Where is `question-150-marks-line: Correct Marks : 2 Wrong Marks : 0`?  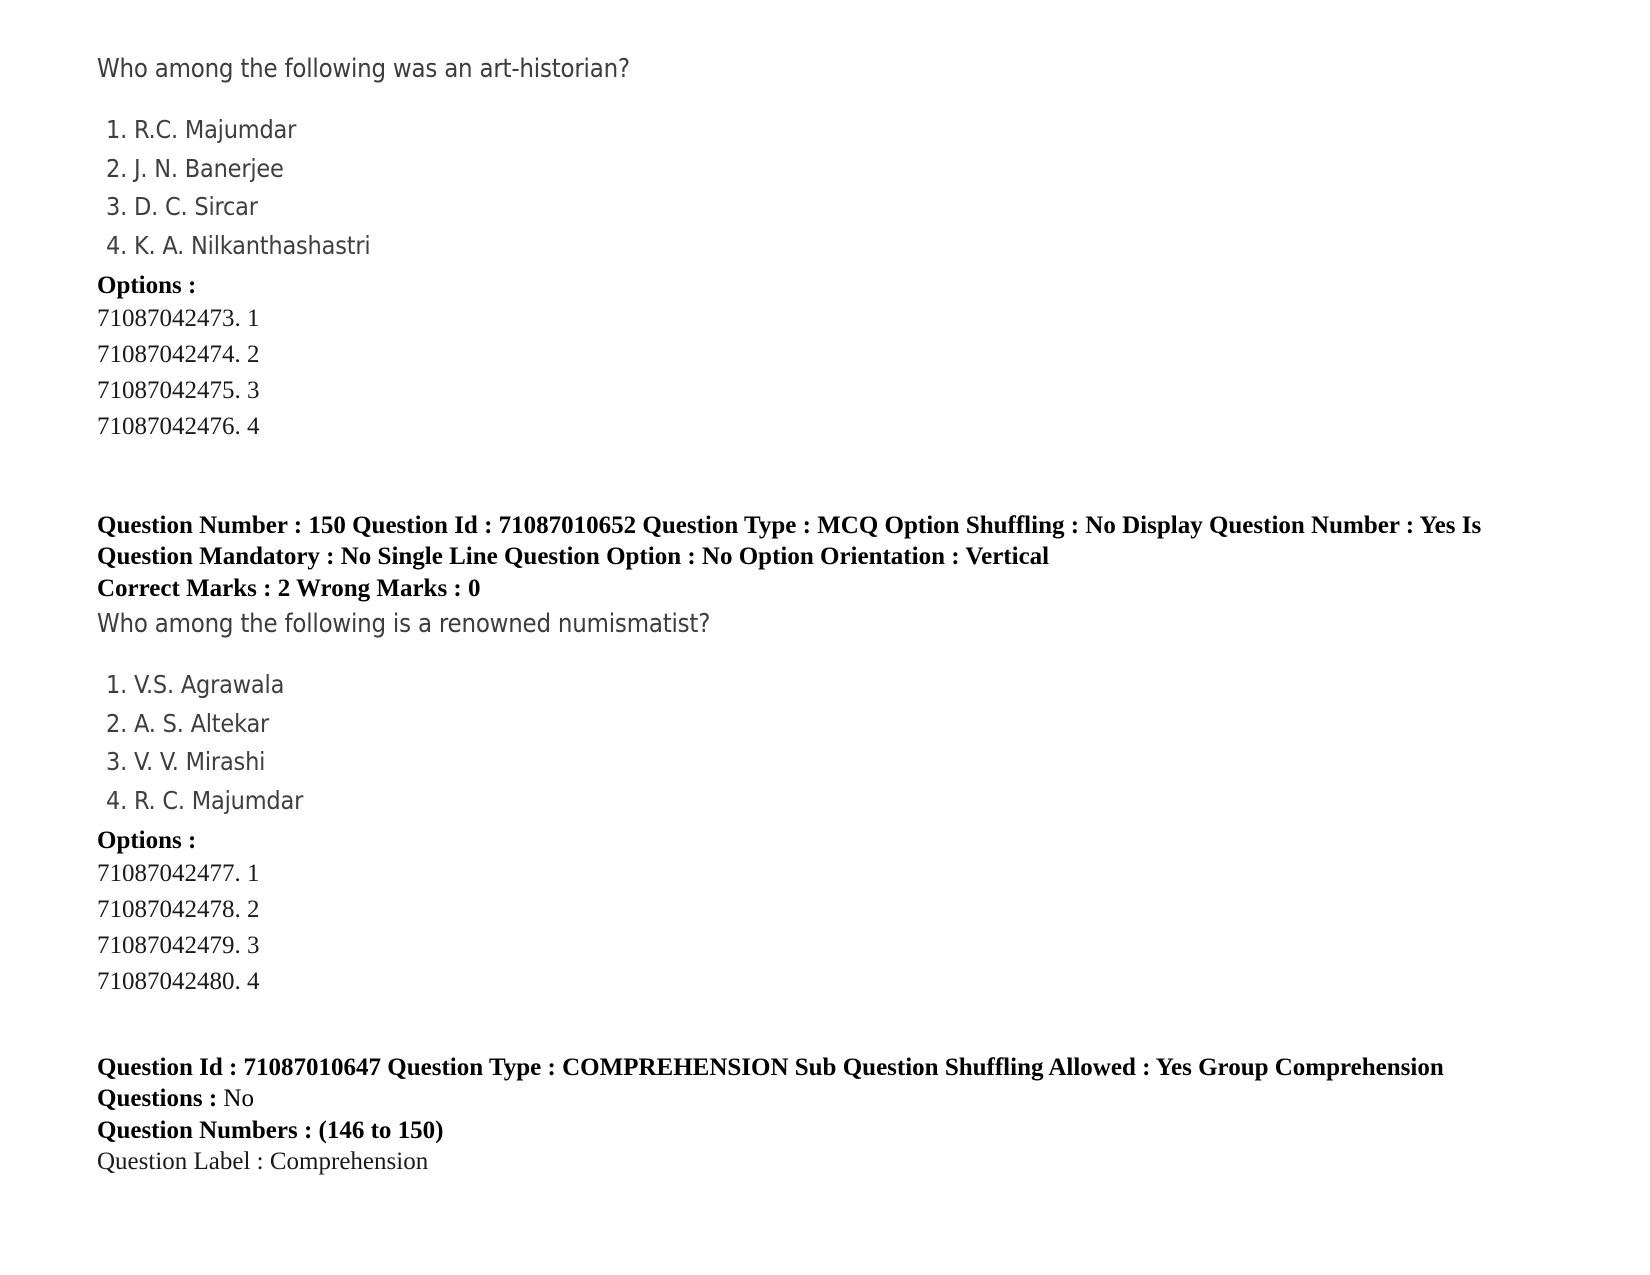
question-150-marks-line: Correct Marks : 2 Wrong Marks : 0 is located at coordinates (289, 588).